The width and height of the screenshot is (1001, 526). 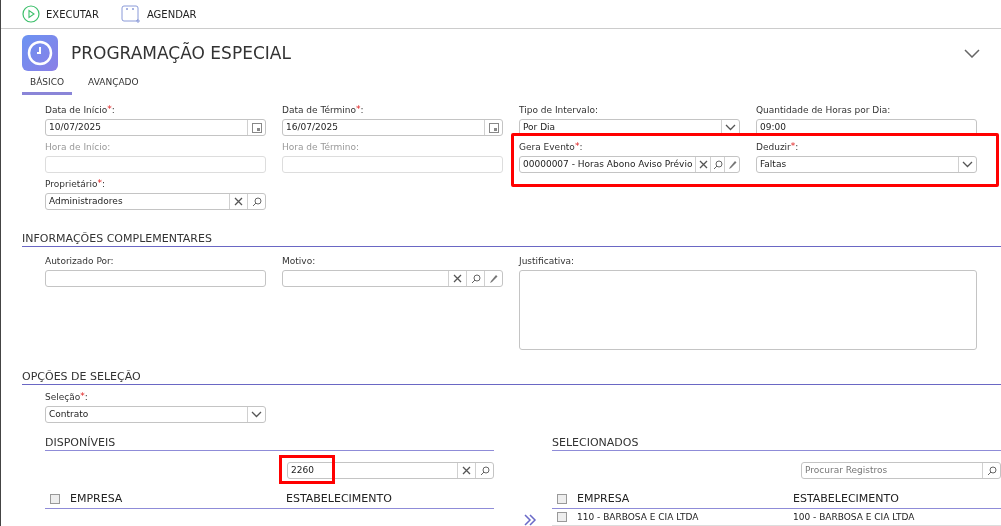 What do you see at coordinates (776, 443) in the screenshot?
I see `panel-title: SELECIONADOS` at bounding box center [776, 443].